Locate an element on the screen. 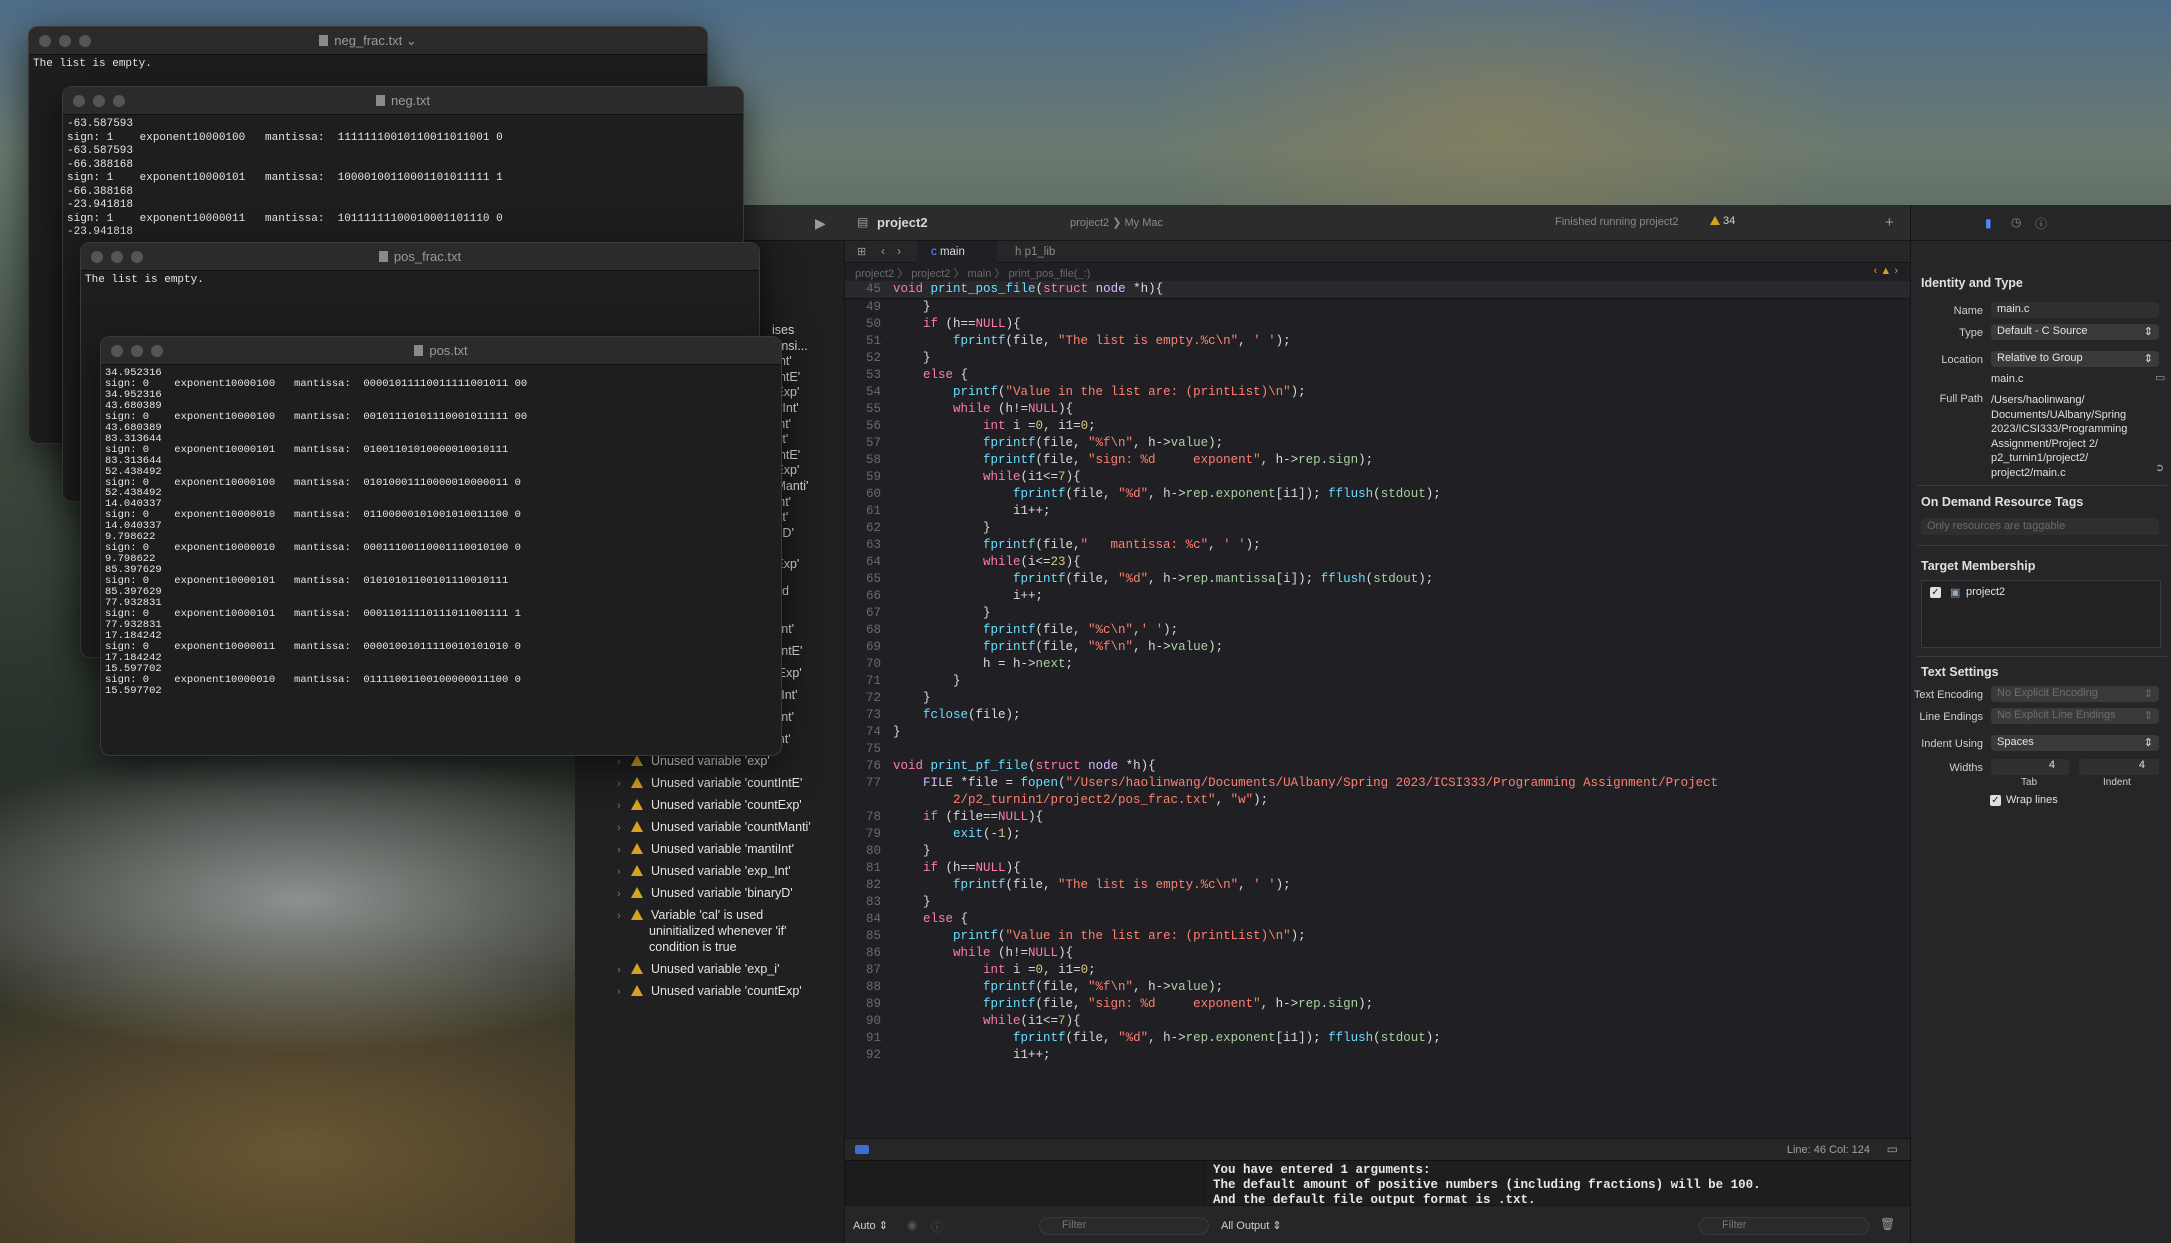 The width and height of the screenshot is (2171, 1243). file-line: 52.438492 is located at coordinates (133, 471).